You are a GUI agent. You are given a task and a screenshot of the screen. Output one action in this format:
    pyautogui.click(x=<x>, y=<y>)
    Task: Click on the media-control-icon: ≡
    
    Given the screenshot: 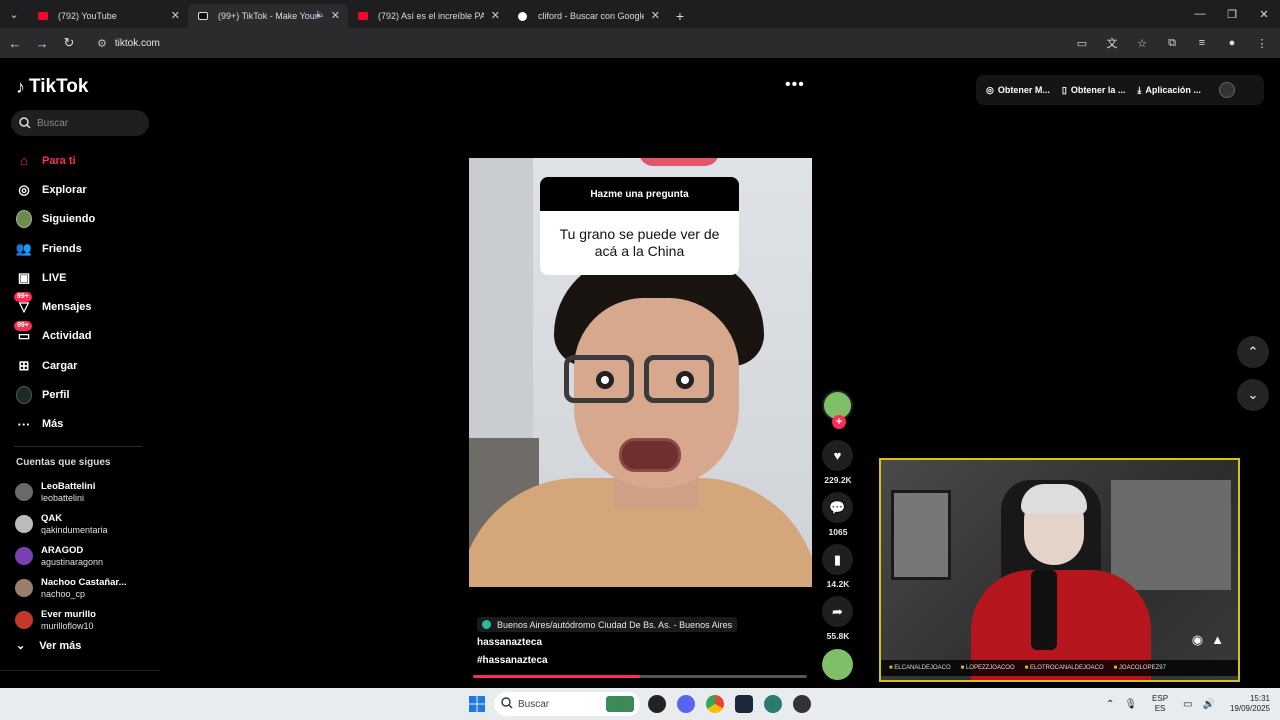 What is the action you would take?
    pyautogui.click(x=1202, y=43)
    